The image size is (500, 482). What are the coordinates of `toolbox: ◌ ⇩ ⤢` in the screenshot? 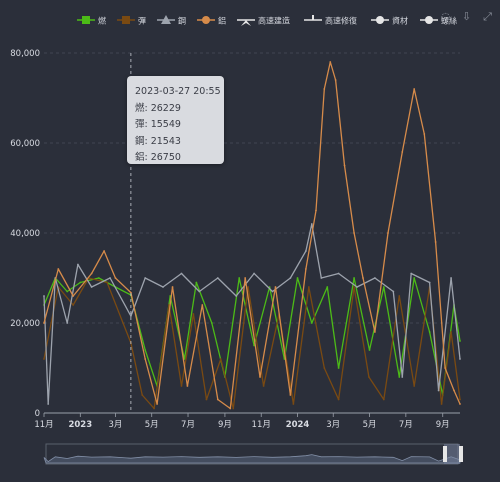 It's located at (466, 16).